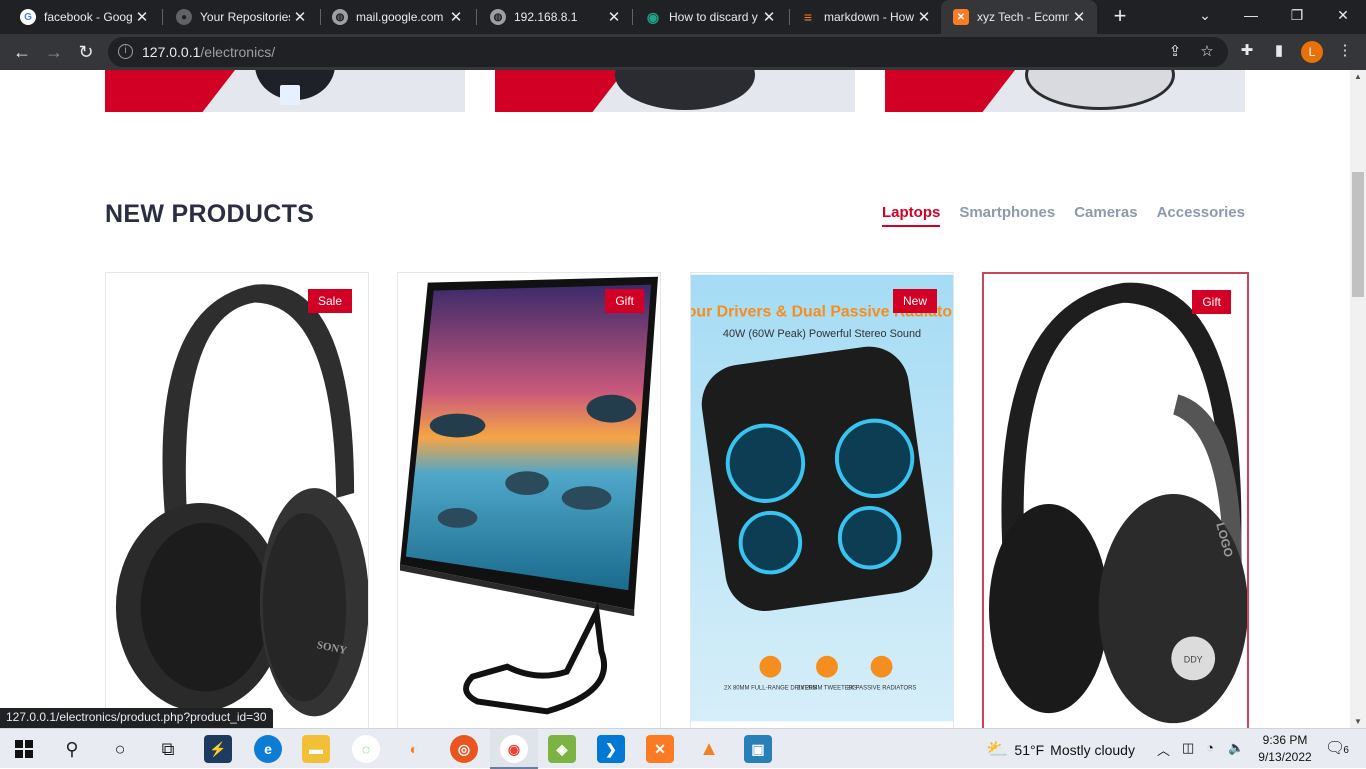  I want to click on product-image-headphones: DDY LOGO, so click(1115, 499).